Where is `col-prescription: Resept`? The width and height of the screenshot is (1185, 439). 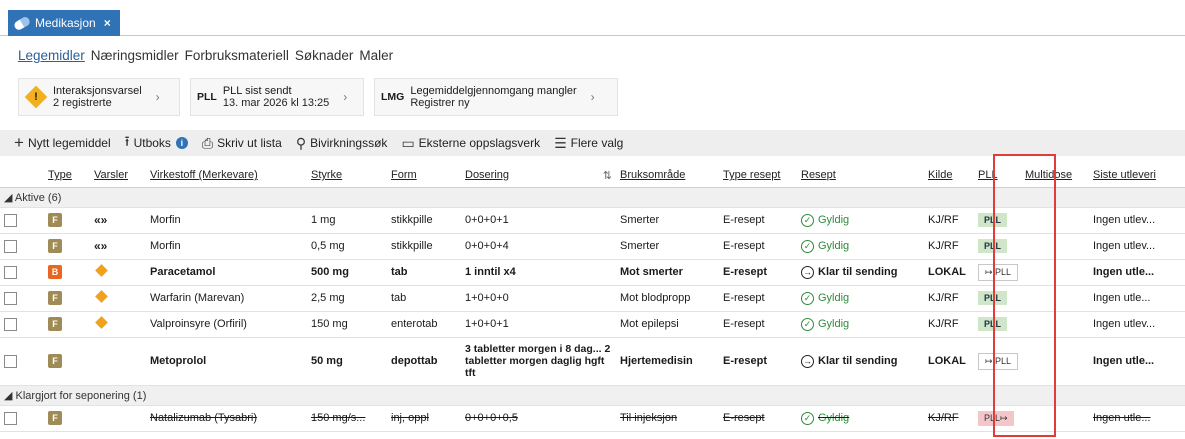
col-prescription: Resept is located at coordinates (860, 176).